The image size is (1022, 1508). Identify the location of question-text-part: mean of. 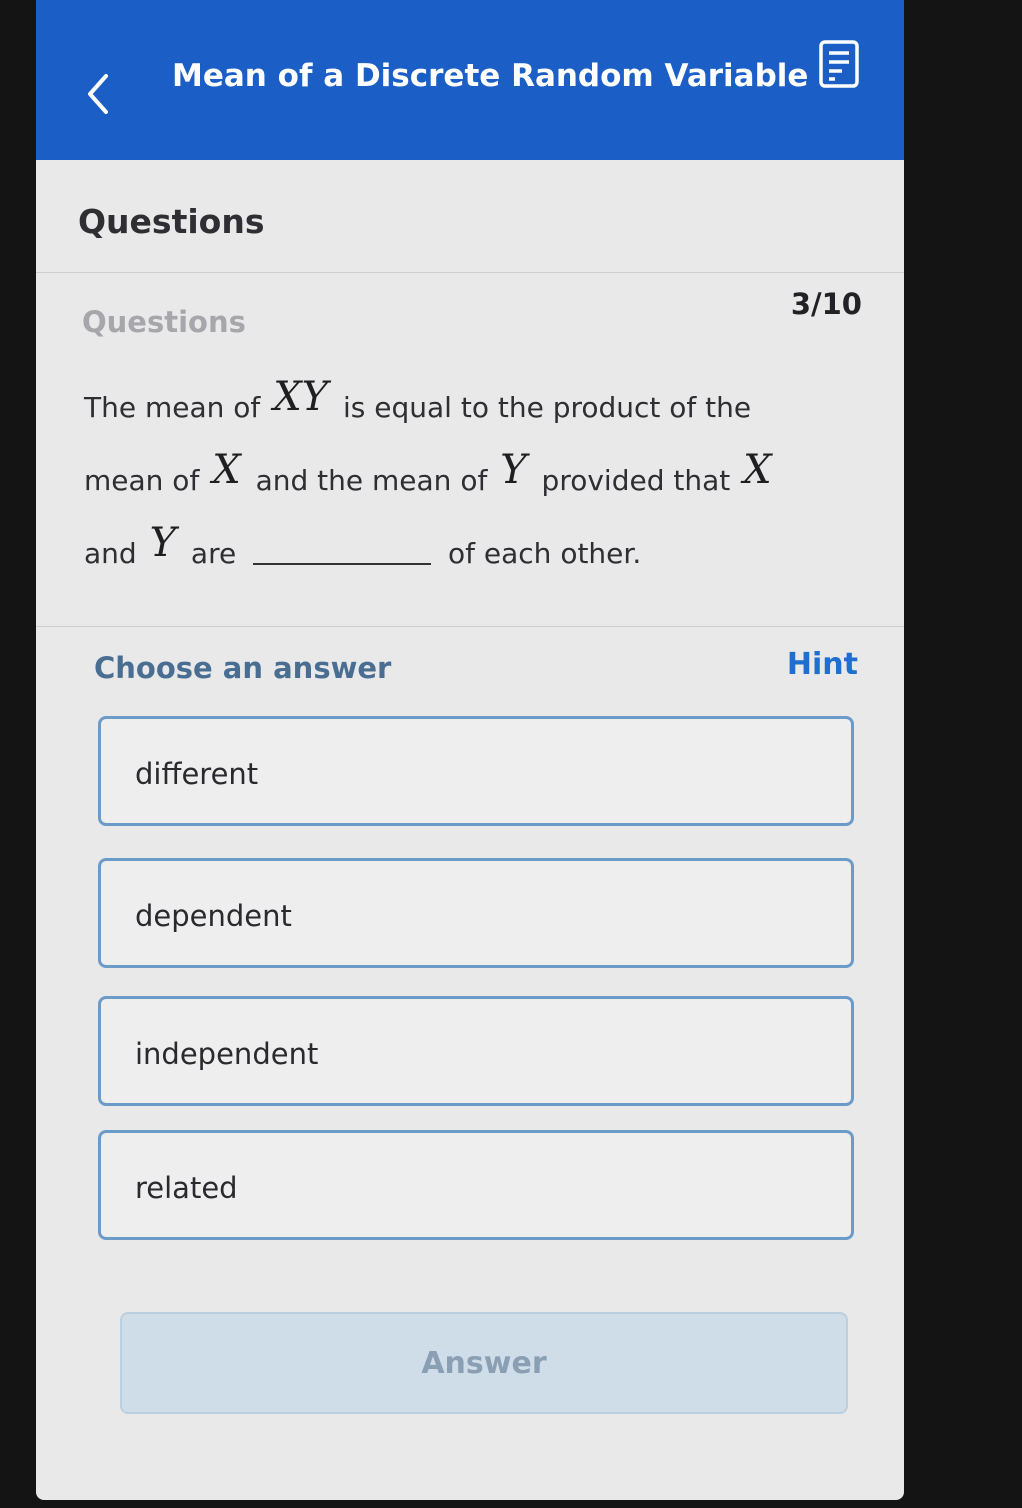
(142, 480).